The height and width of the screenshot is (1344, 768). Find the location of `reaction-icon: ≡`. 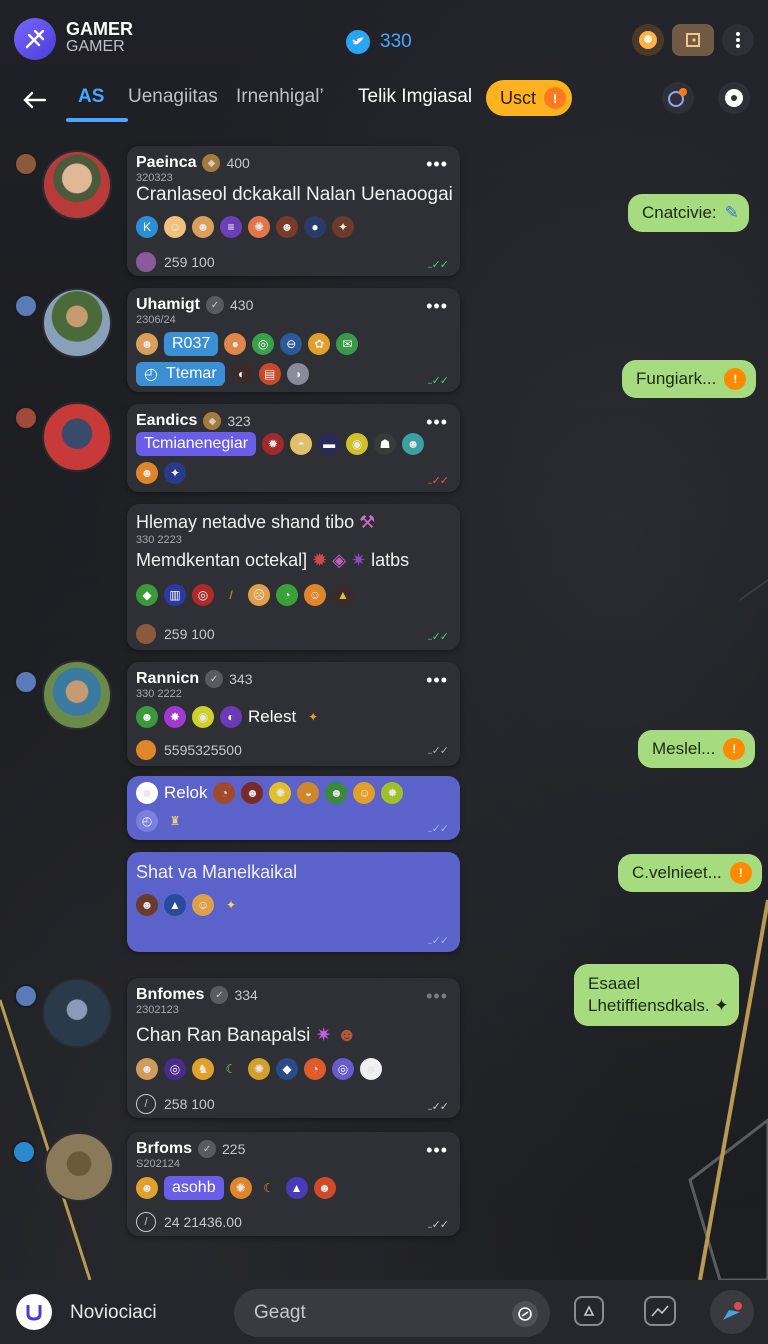

reaction-icon: ≡ is located at coordinates (231, 227).